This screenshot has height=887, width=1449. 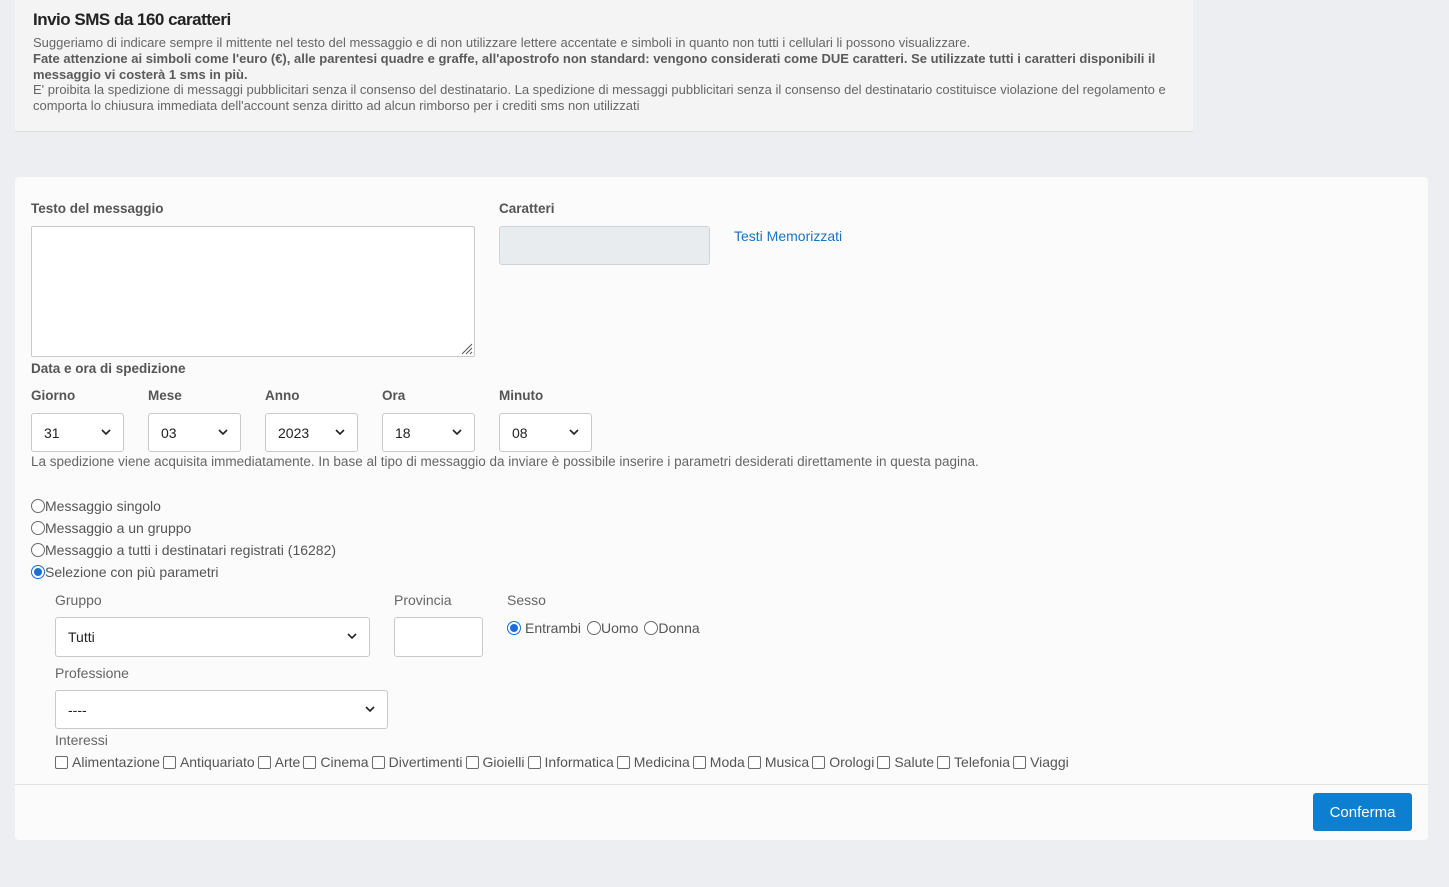 What do you see at coordinates (221, 709) in the screenshot?
I see `profession-select: ----` at bounding box center [221, 709].